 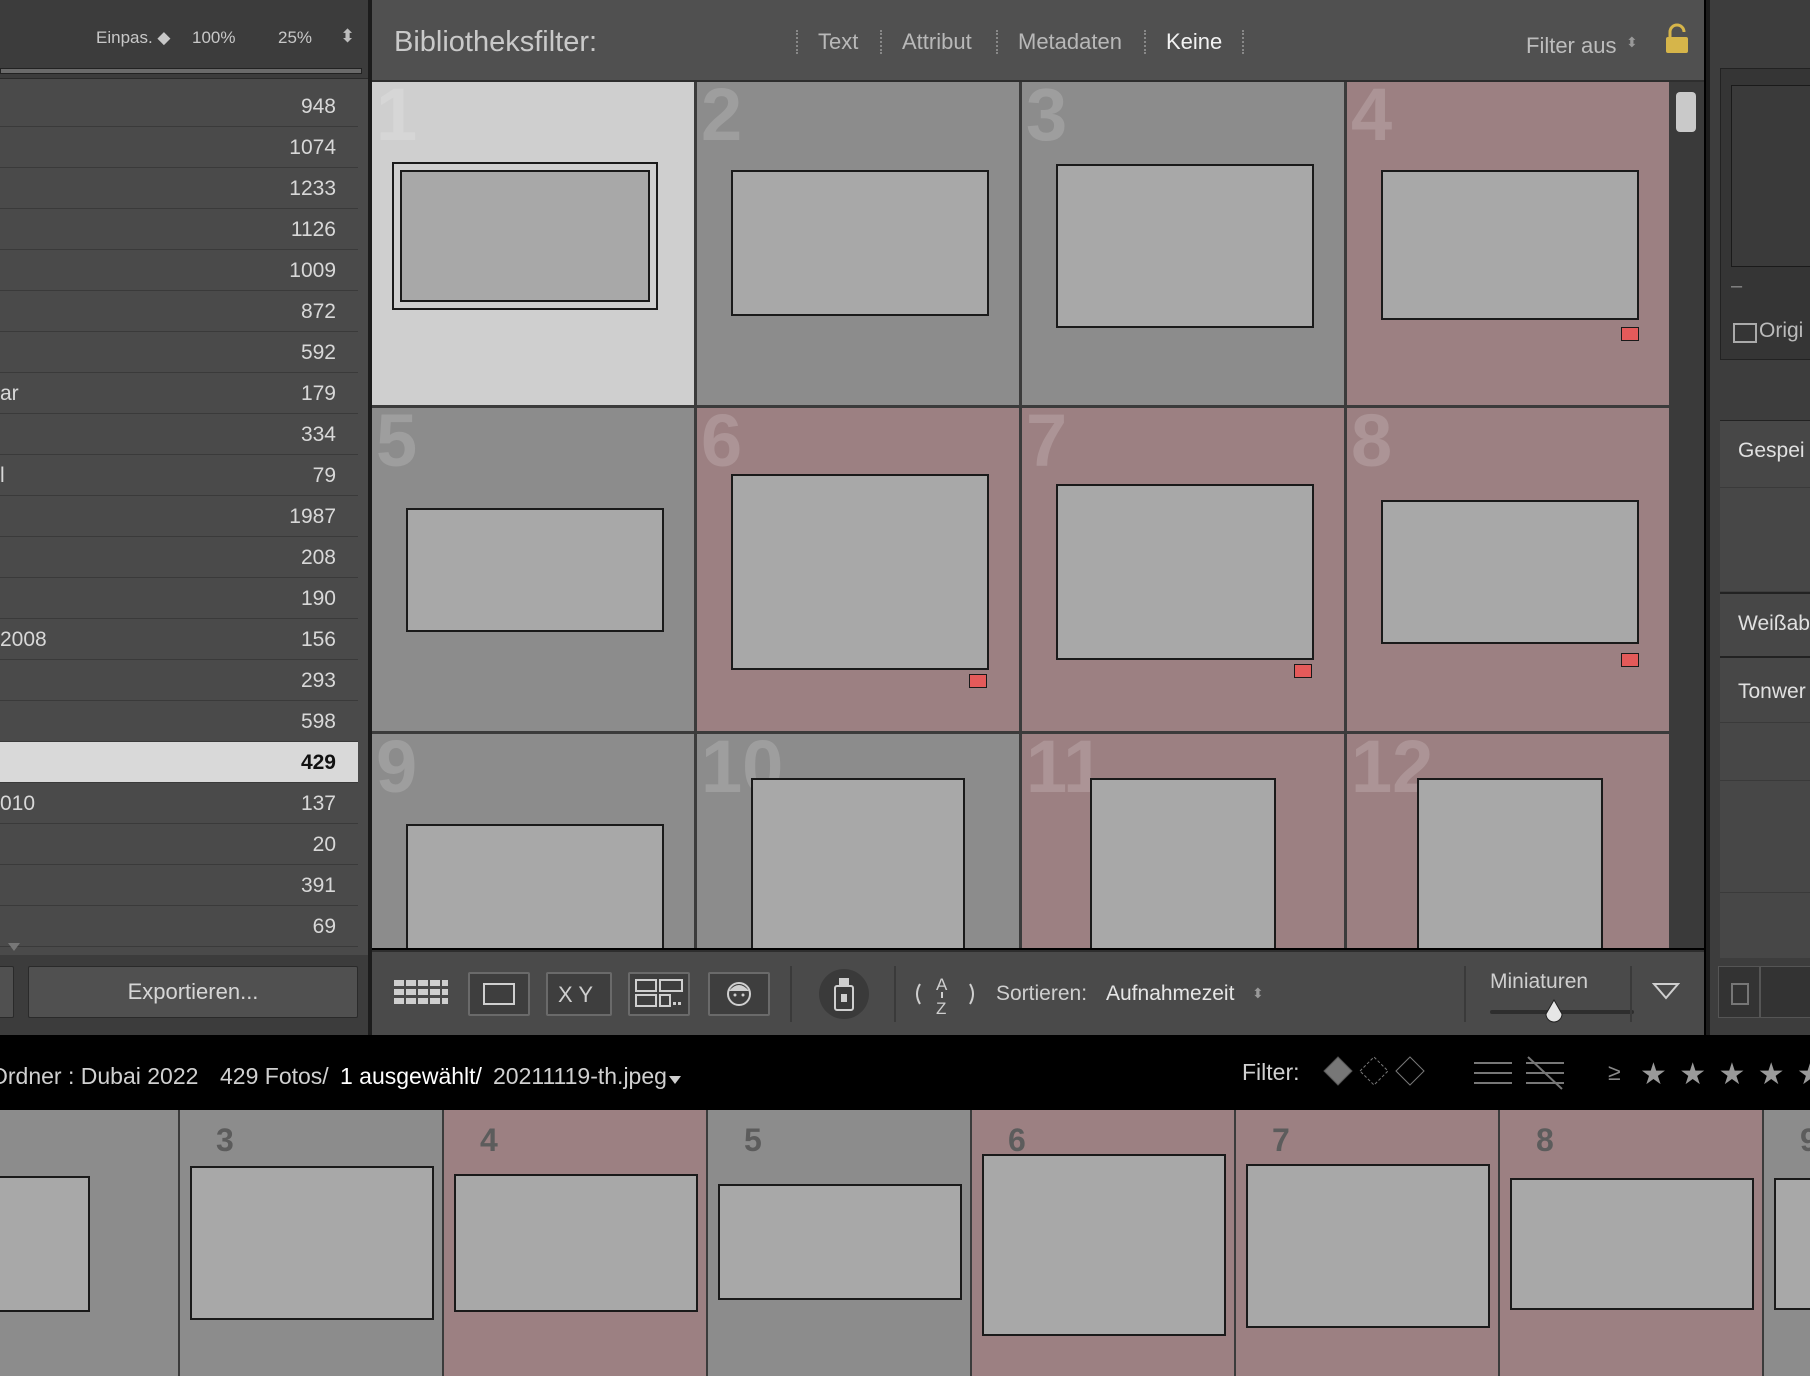 I want to click on zoom-fit-option: Einpas. ◆, so click(x=133, y=38).